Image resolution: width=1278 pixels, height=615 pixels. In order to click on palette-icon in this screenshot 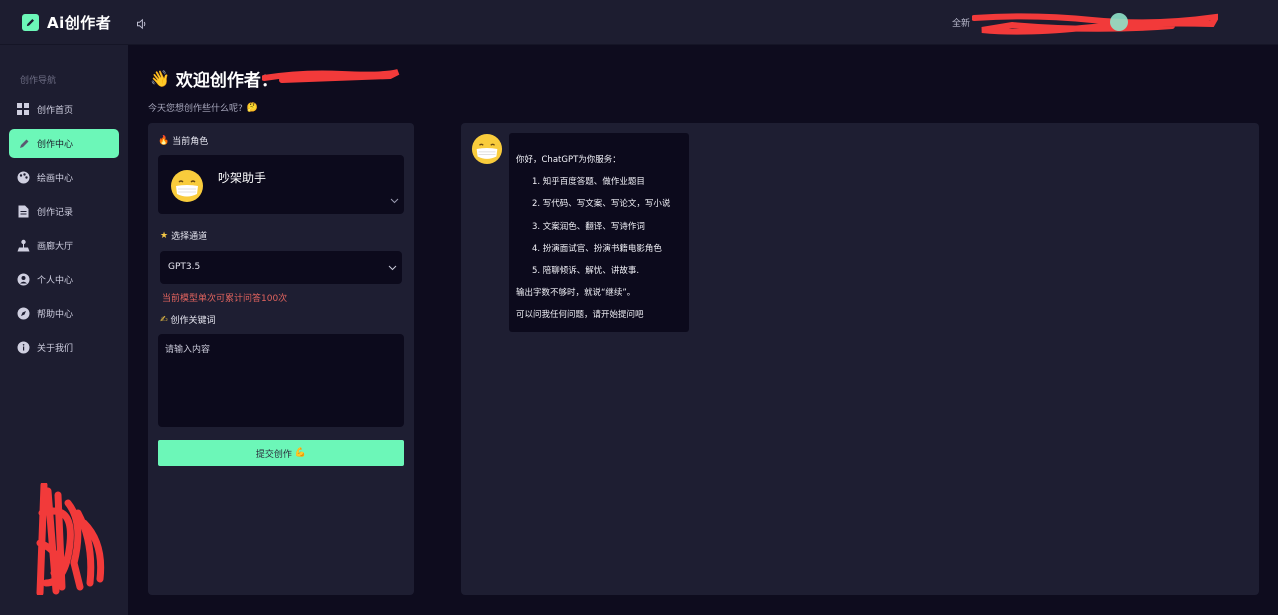, I will do `click(23, 177)`.